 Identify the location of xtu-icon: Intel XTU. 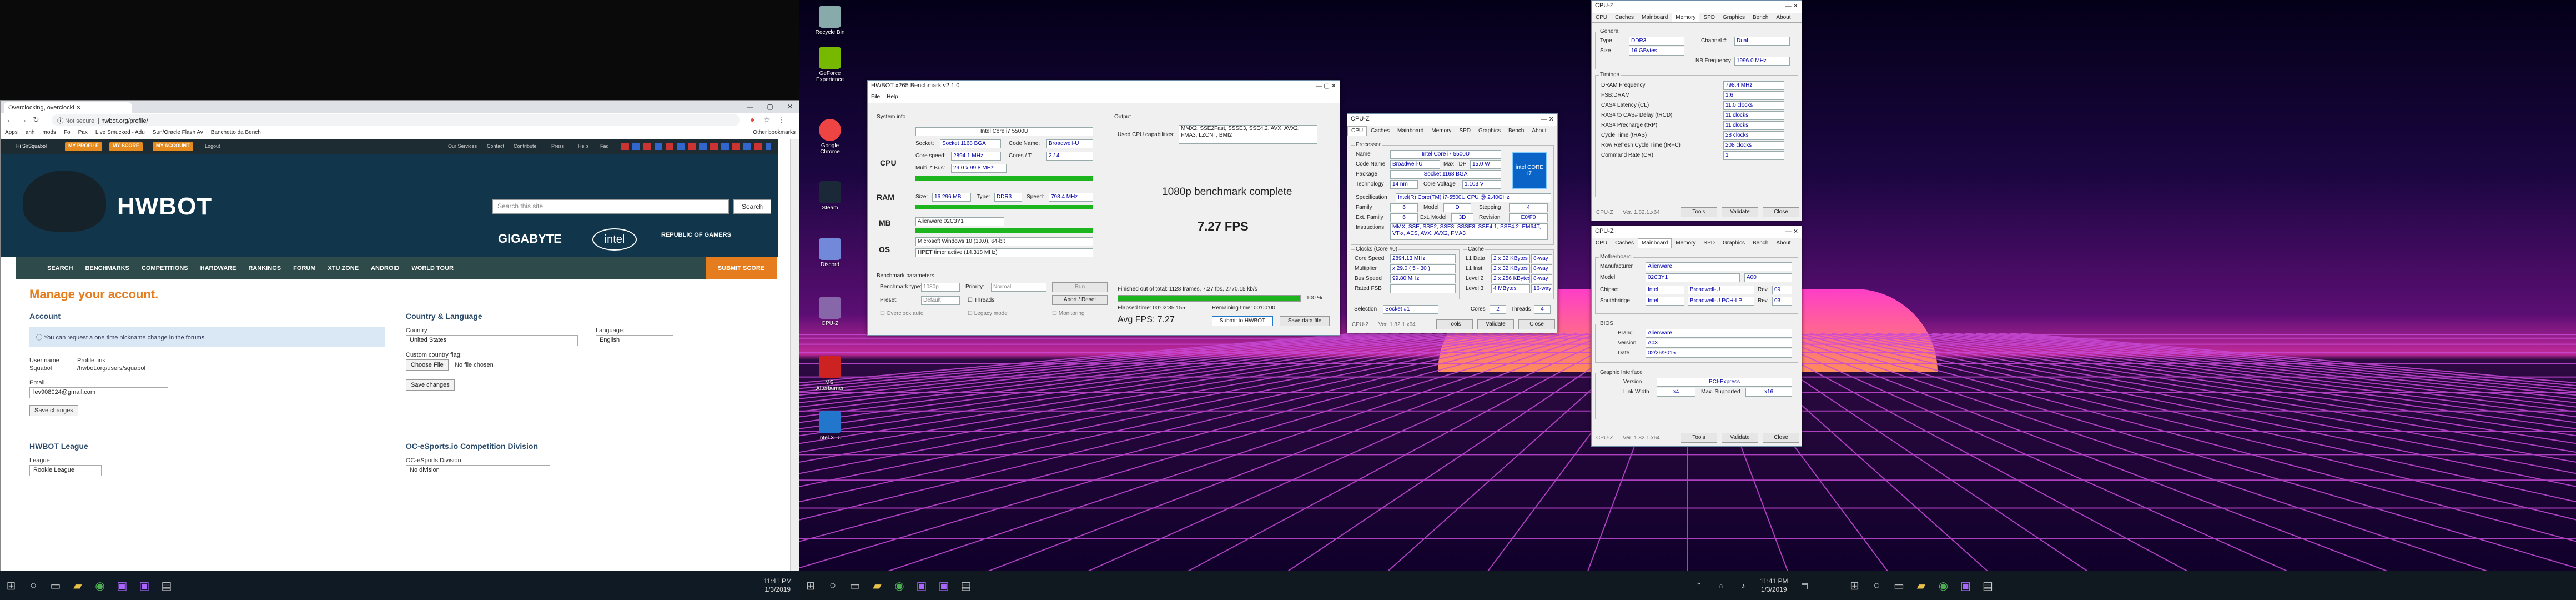
(830, 426).